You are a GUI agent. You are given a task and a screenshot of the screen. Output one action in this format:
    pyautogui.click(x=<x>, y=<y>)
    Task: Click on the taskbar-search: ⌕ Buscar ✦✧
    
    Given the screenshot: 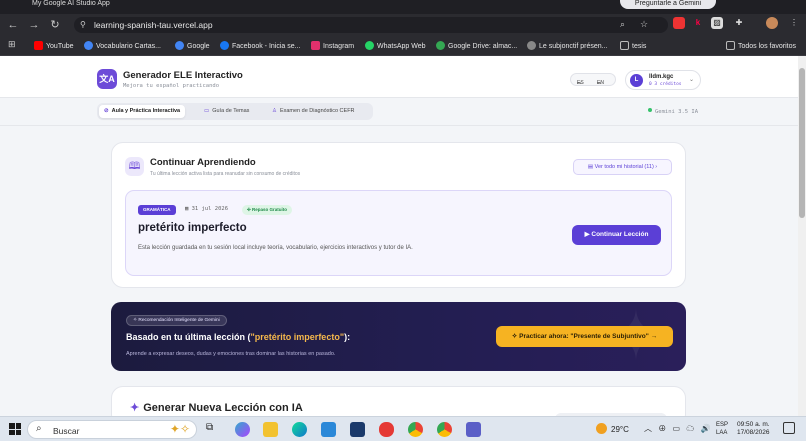 What is the action you would take?
    pyautogui.click(x=112, y=429)
    